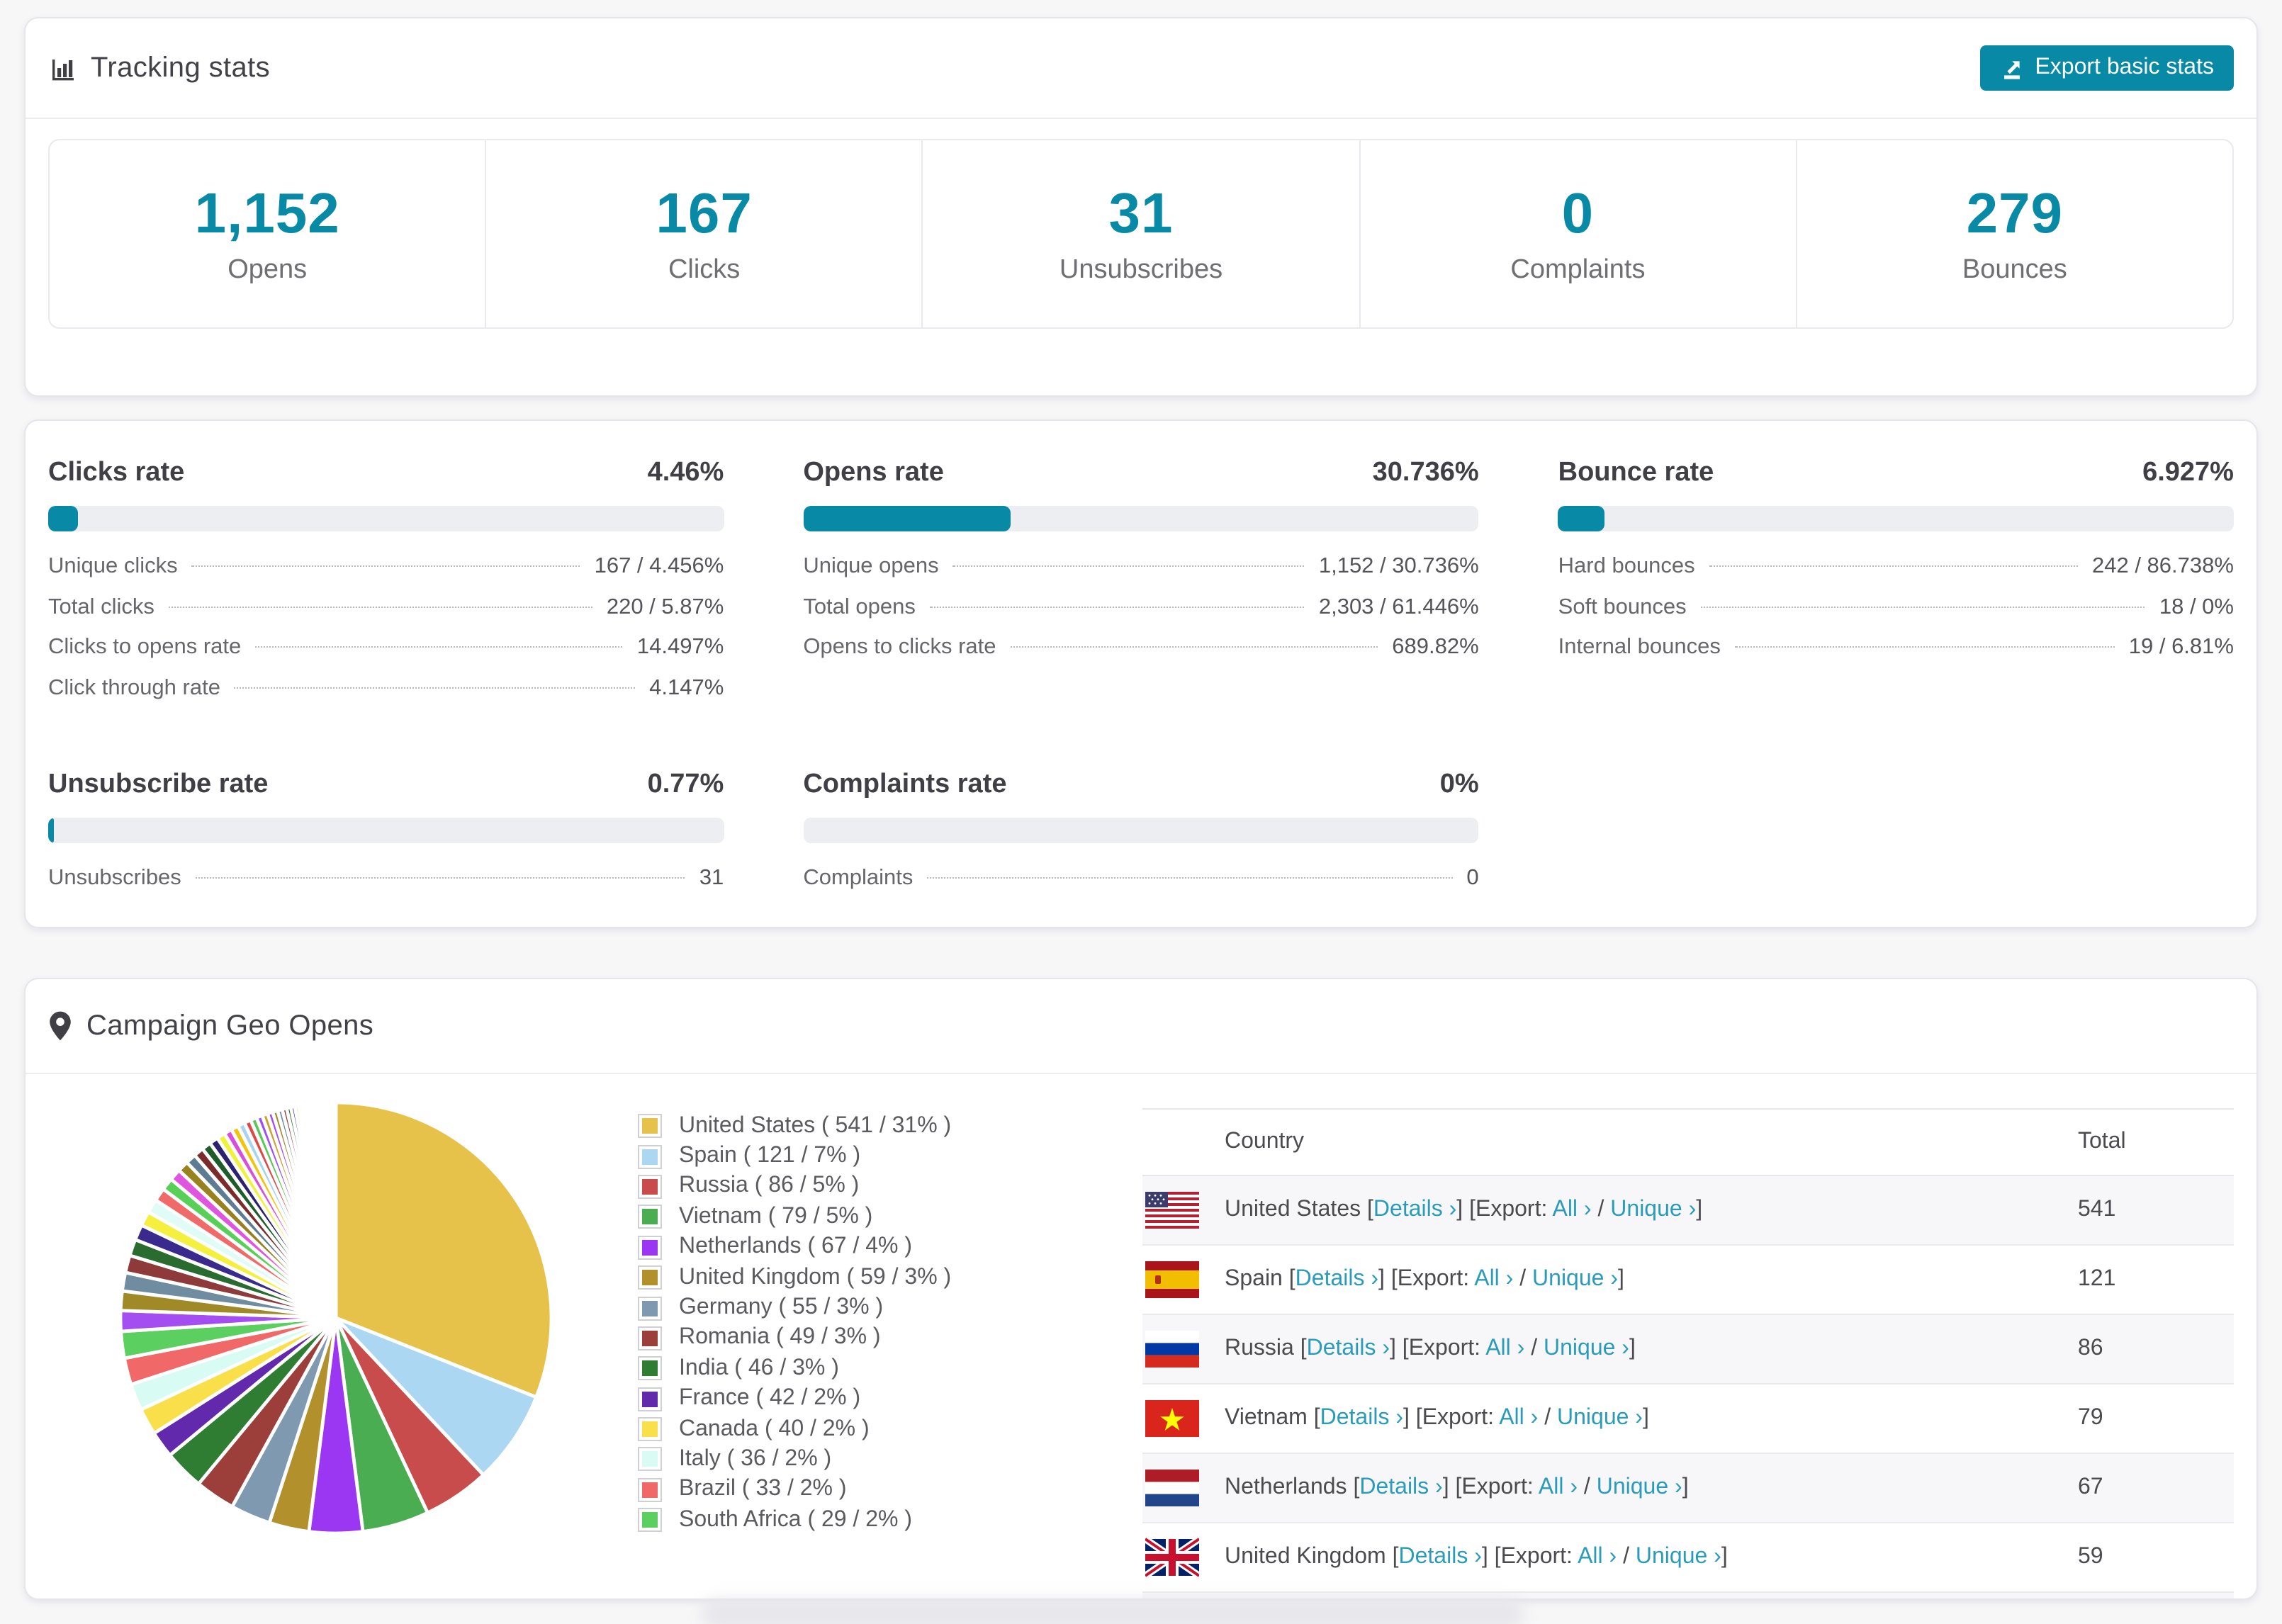 The image size is (2282, 1624). I want to click on rate-rows: Unsubscribes 31, so click(386, 886).